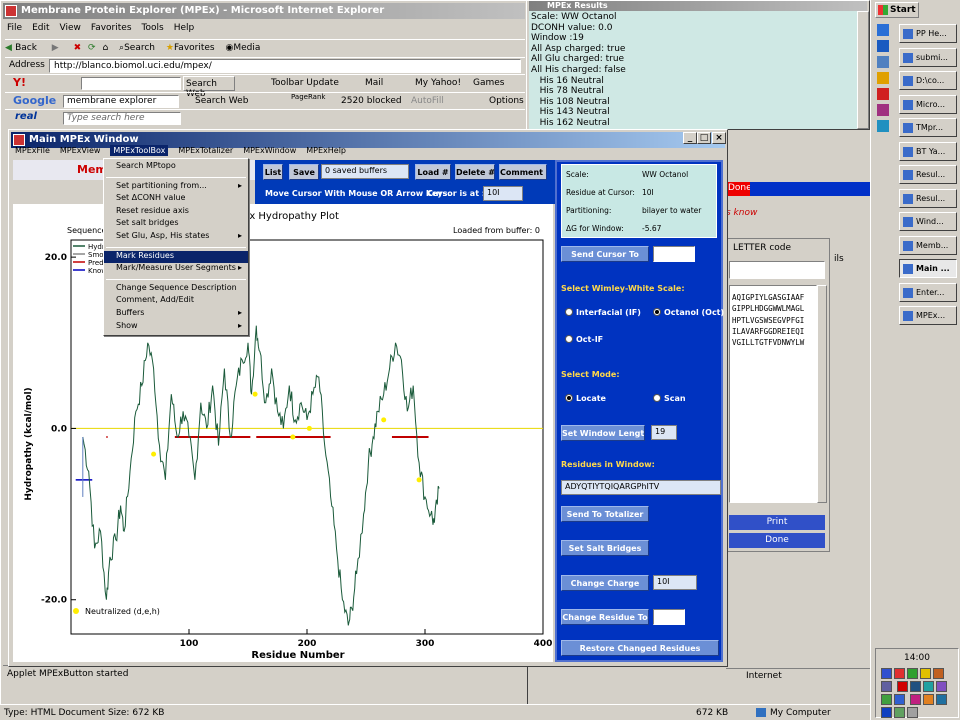 Image resolution: width=960 pixels, height=720 pixels. Describe the element at coordinates (10, 48) in the screenshot. I see `back-icon: ◀` at that location.